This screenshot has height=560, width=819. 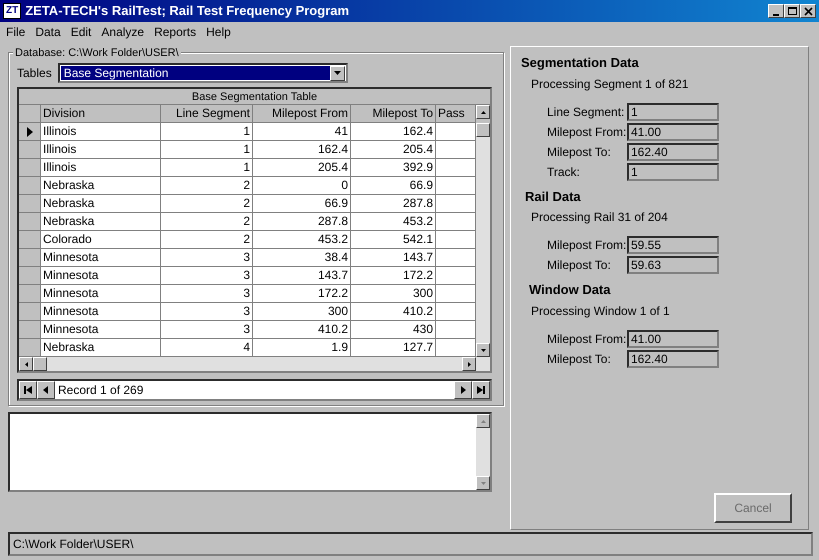 I want to click on row-selector, so click(x=30, y=132).